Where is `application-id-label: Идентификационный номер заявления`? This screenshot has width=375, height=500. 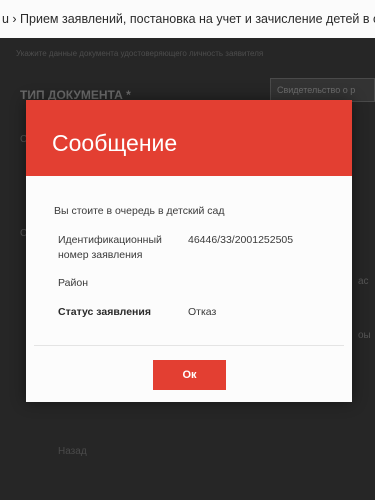
application-id-label: Идентификационный номер заявления is located at coordinates (110, 248).